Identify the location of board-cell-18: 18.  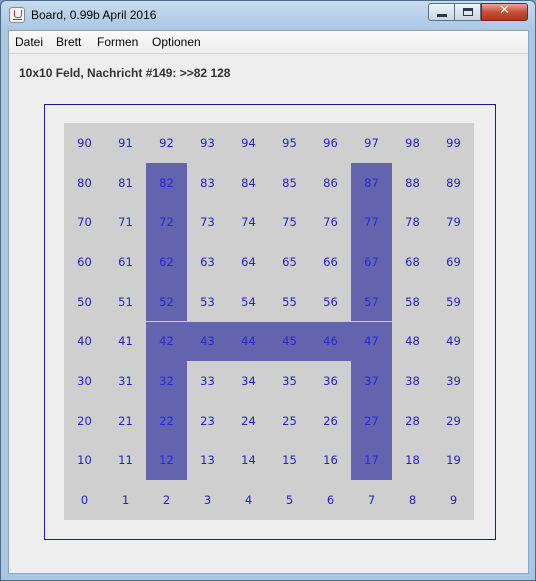
(412, 461).